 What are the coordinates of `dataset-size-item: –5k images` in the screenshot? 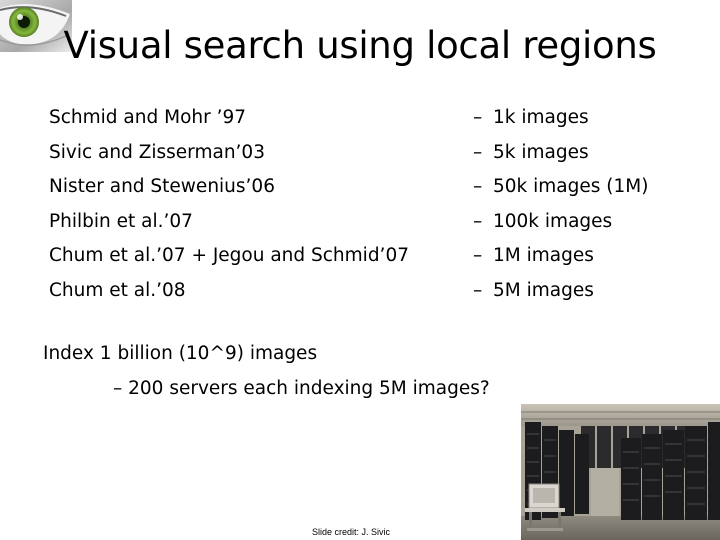 It's located at (560, 153).